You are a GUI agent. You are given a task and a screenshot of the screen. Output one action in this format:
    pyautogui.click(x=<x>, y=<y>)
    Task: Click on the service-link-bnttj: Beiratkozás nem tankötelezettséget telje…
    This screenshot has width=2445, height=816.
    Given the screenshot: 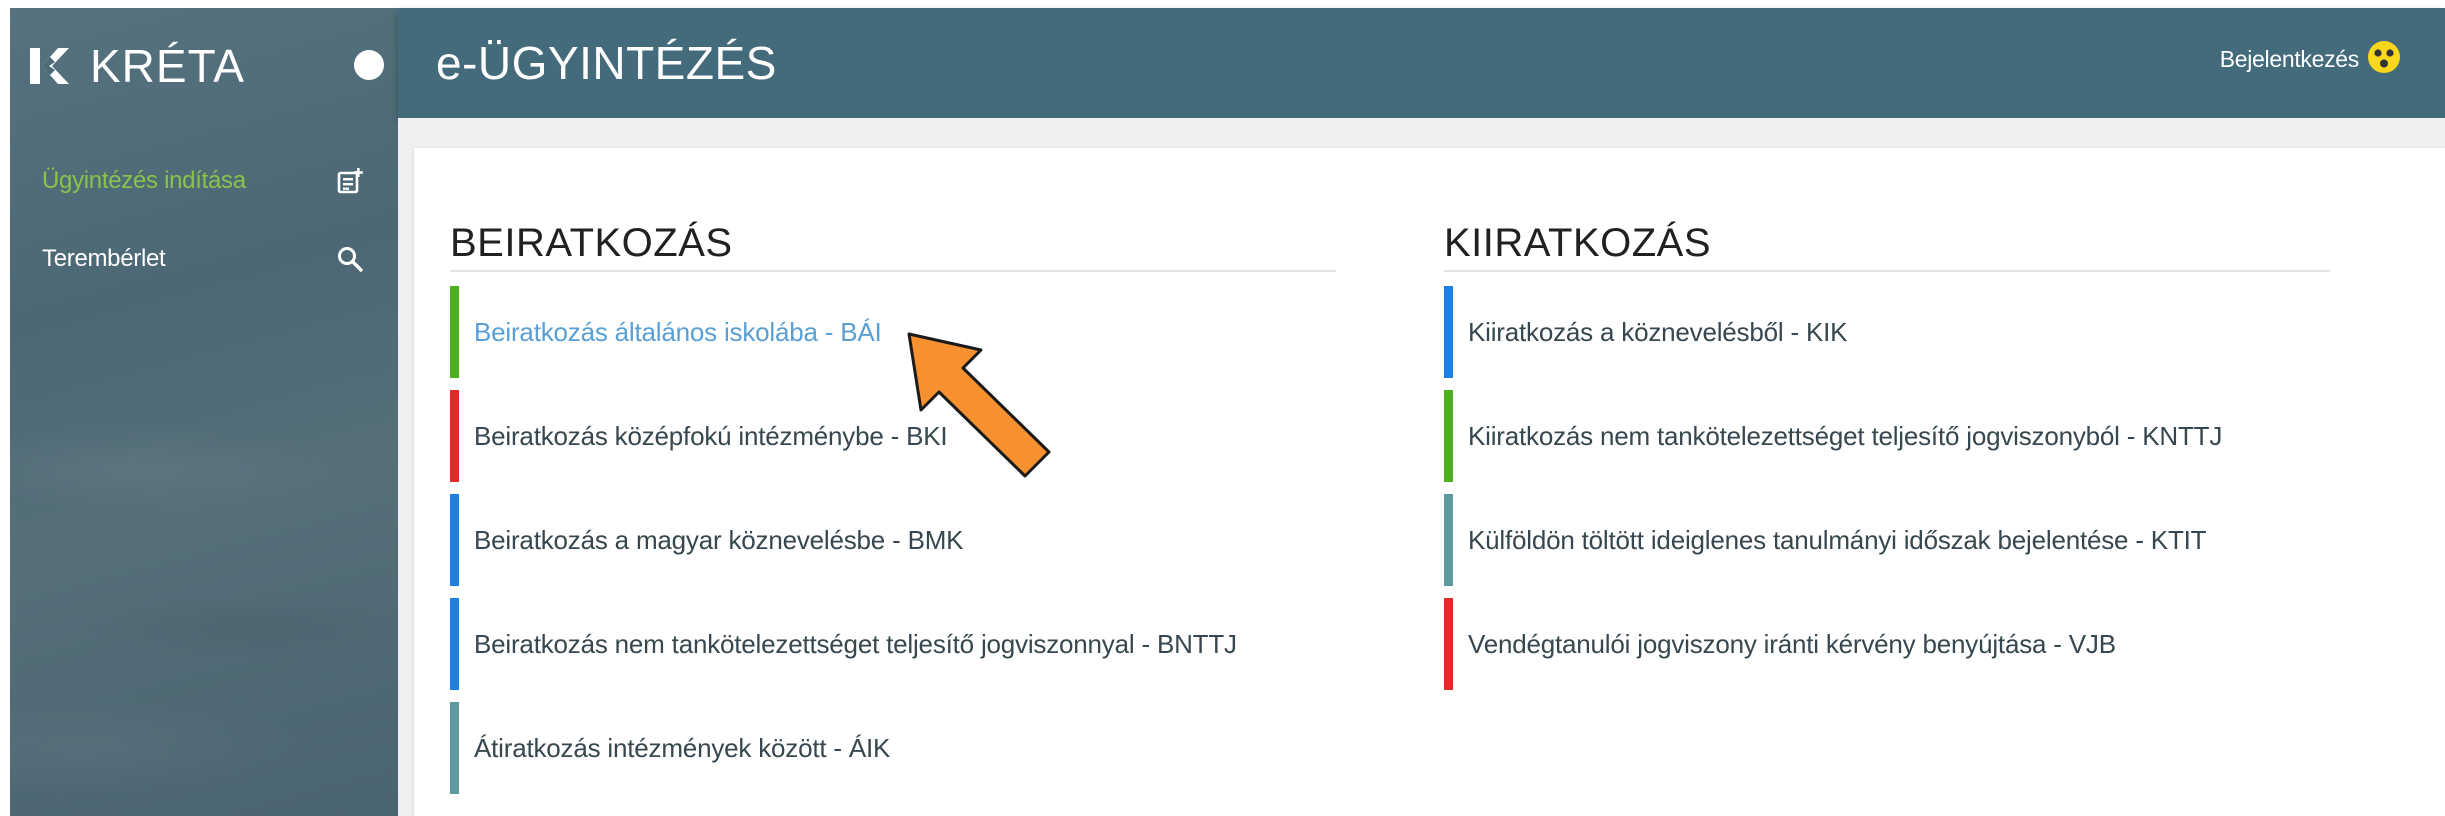 What is the action you would take?
    pyautogui.click(x=843, y=644)
    